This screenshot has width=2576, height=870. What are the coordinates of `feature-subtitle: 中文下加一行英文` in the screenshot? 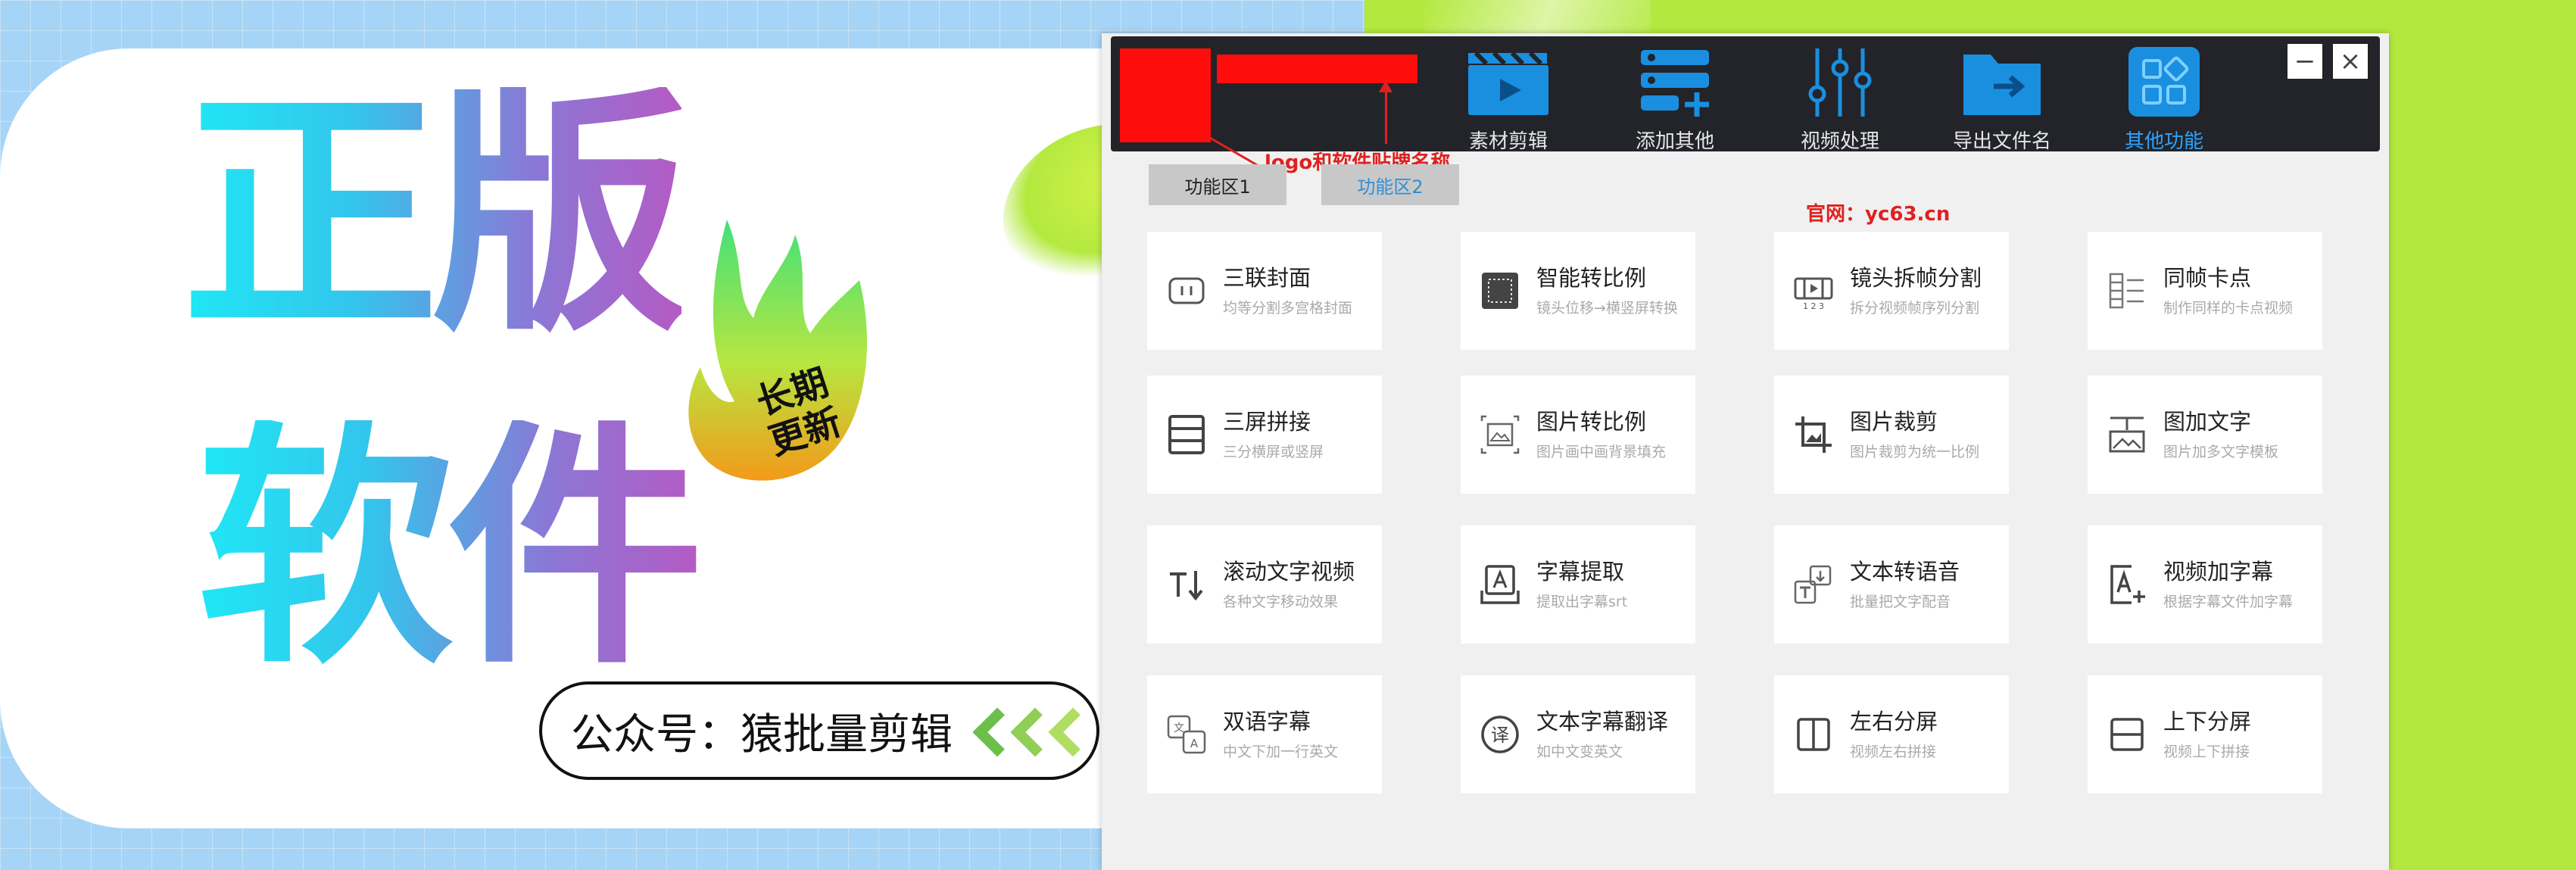 It's located at (1281, 751).